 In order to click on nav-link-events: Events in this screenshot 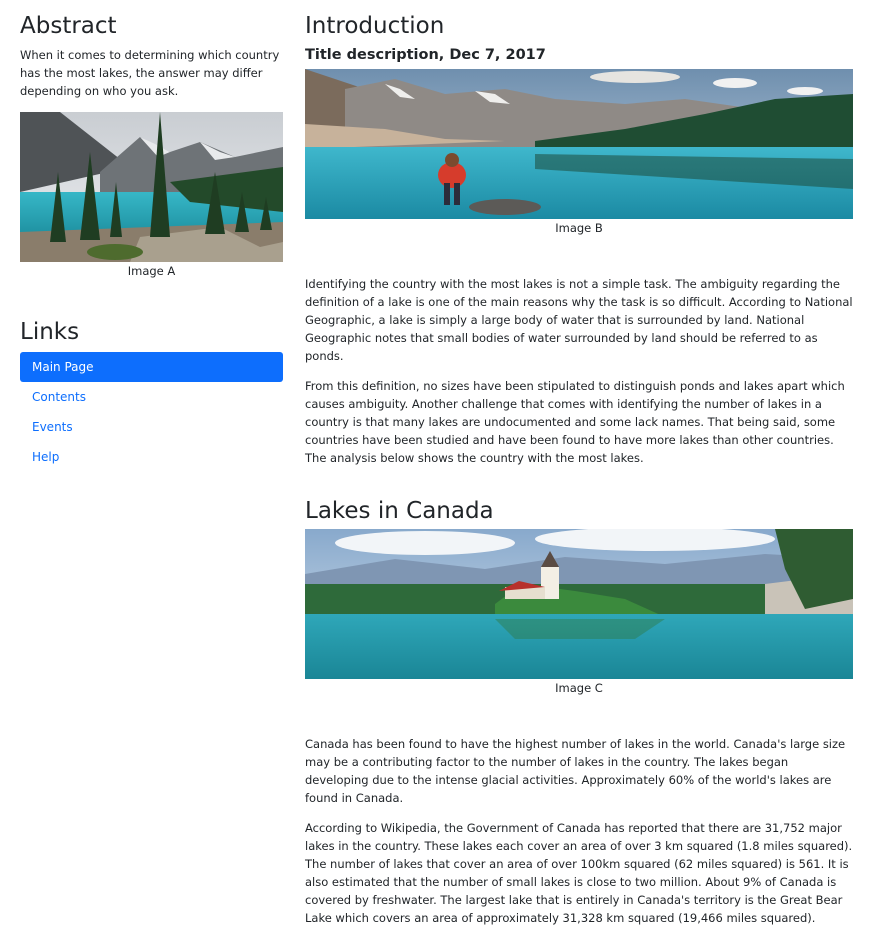, I will do `click(151, 427)`.